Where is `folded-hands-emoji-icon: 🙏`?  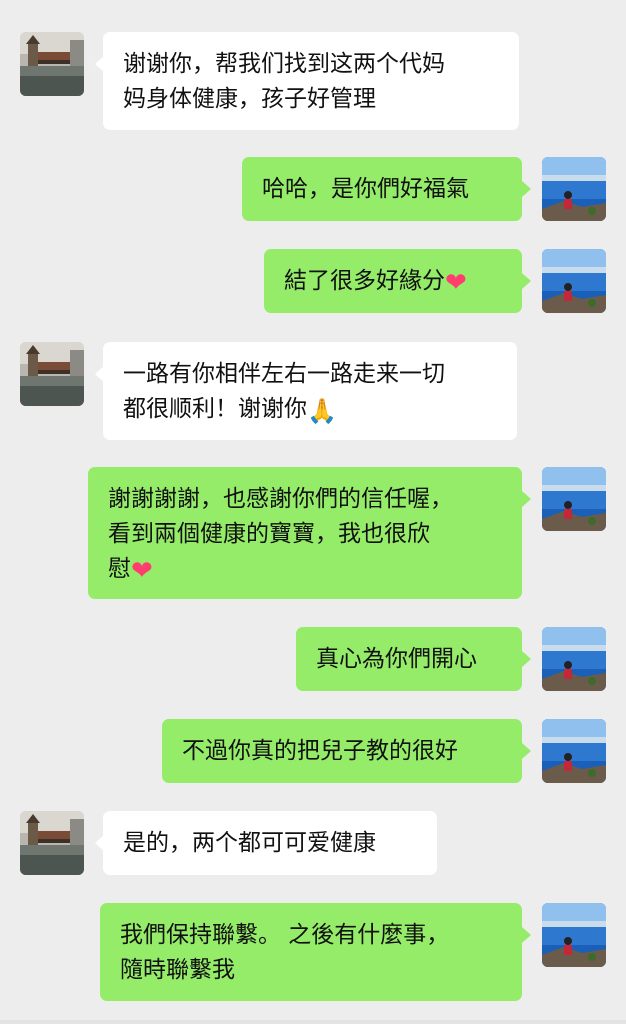 folded-hands-emoji-icon: 🙏 is located at coordinates (322, 411).